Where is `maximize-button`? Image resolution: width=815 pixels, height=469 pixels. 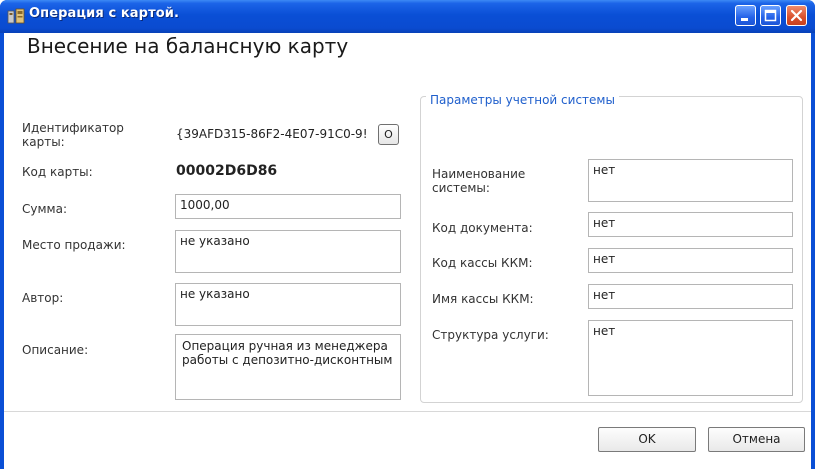
maximize-button is located at coordinates (770, 15).